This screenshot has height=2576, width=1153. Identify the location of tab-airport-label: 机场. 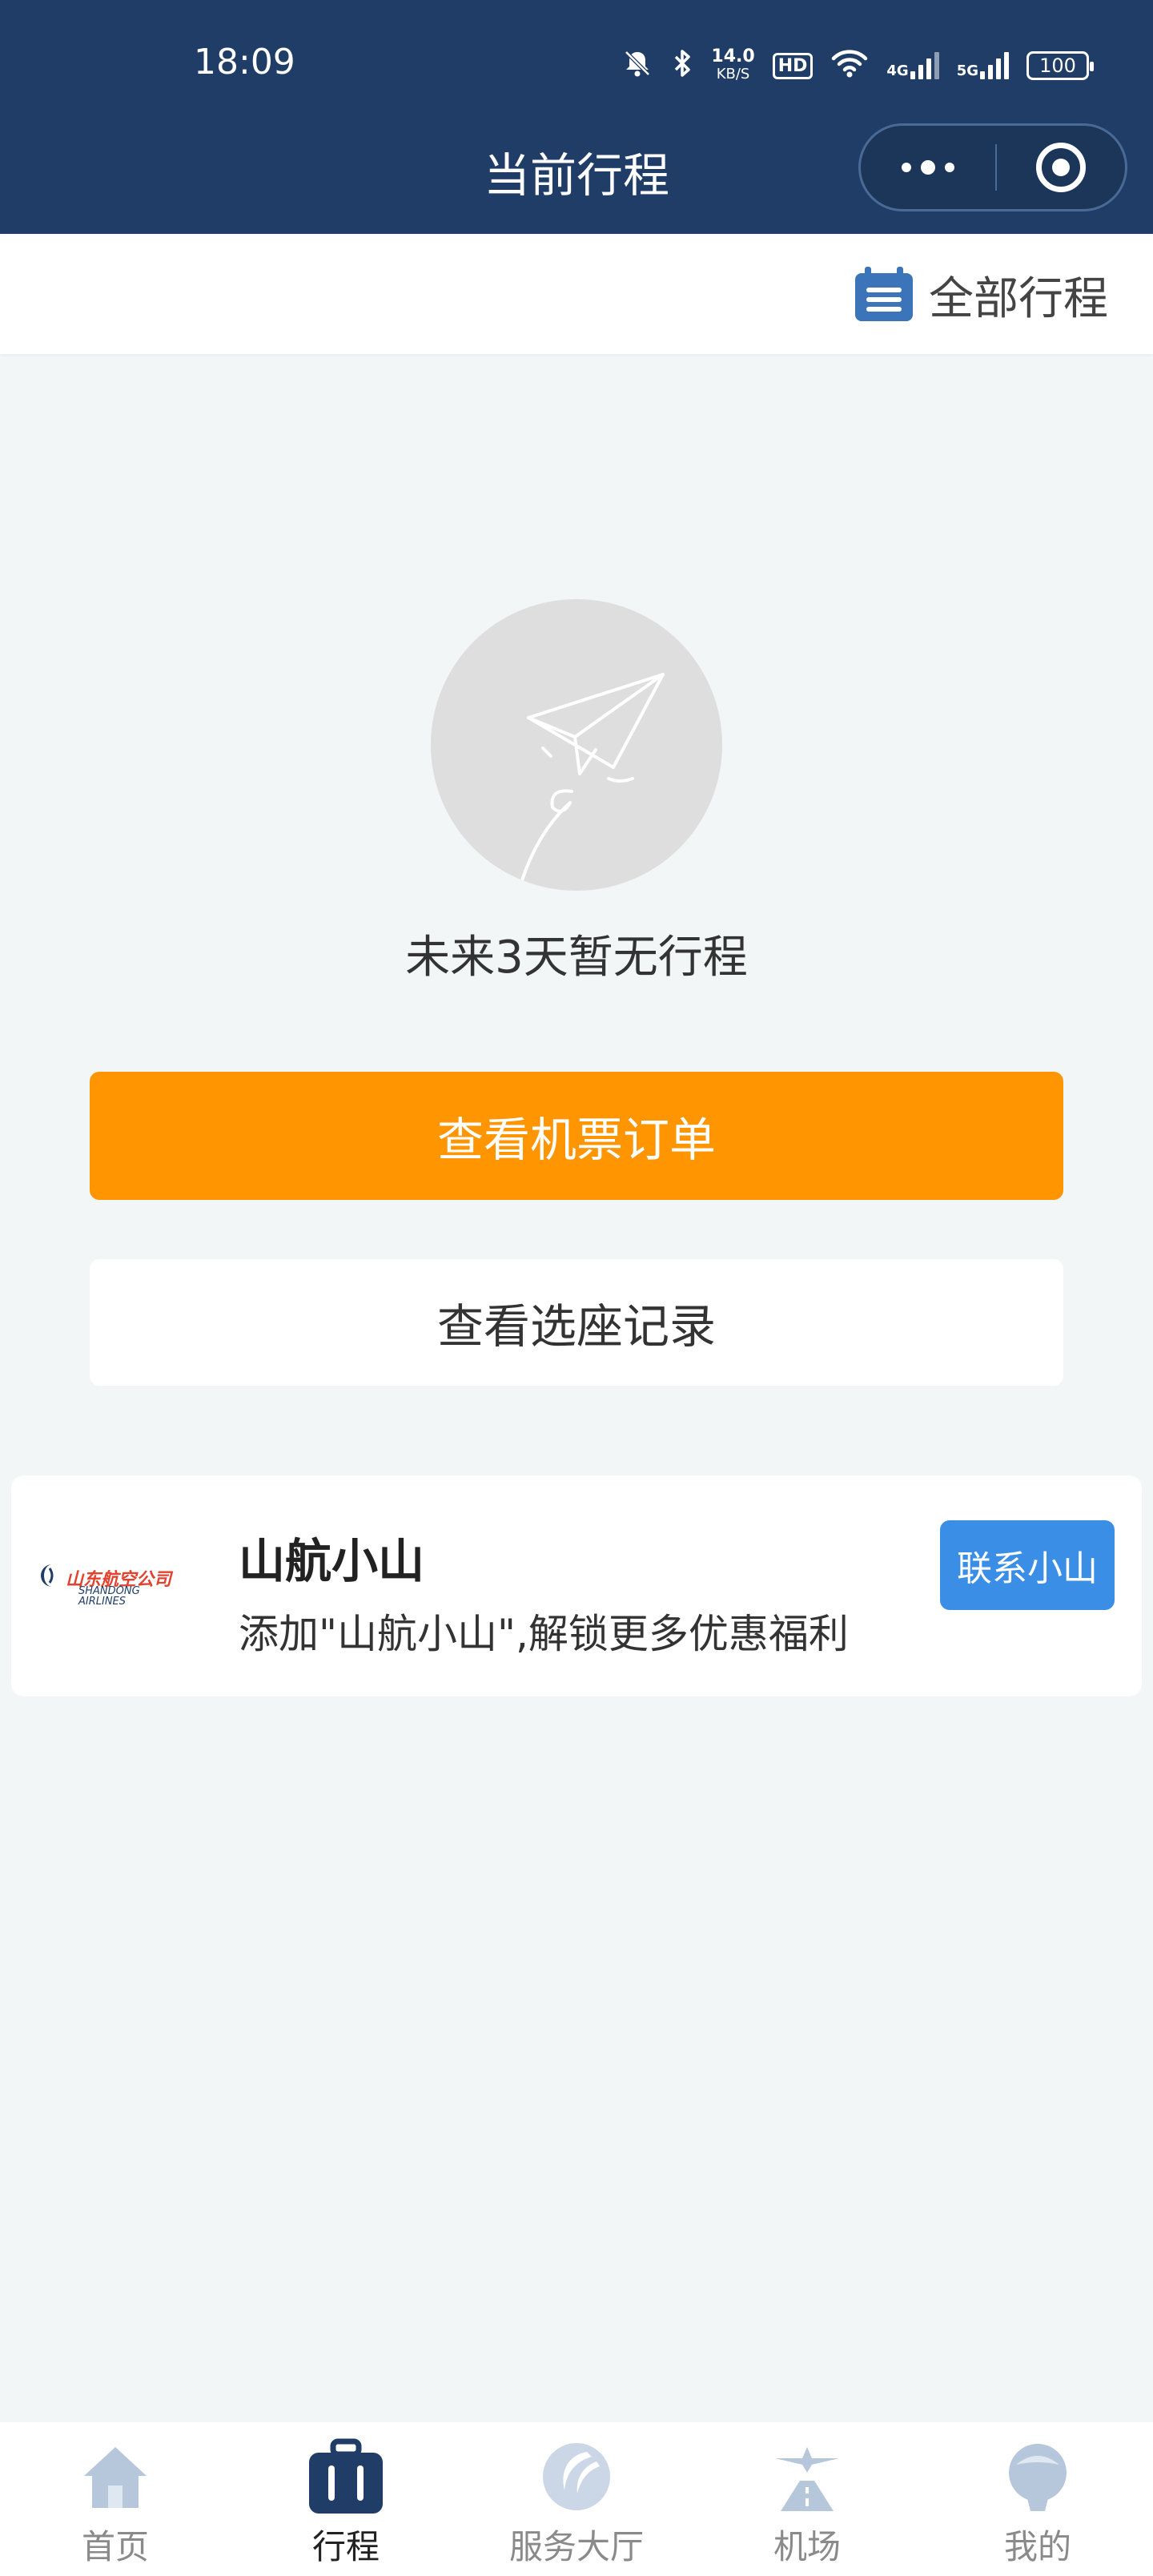
(807, 2546).